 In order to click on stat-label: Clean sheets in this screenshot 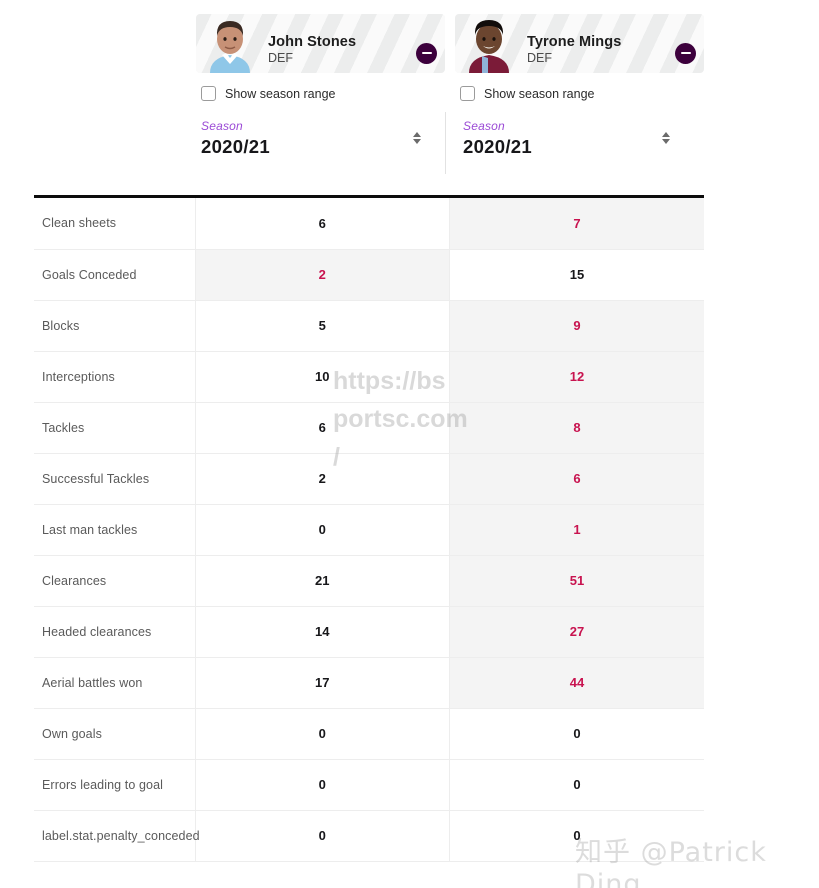, I will do `click(115, 224)`.